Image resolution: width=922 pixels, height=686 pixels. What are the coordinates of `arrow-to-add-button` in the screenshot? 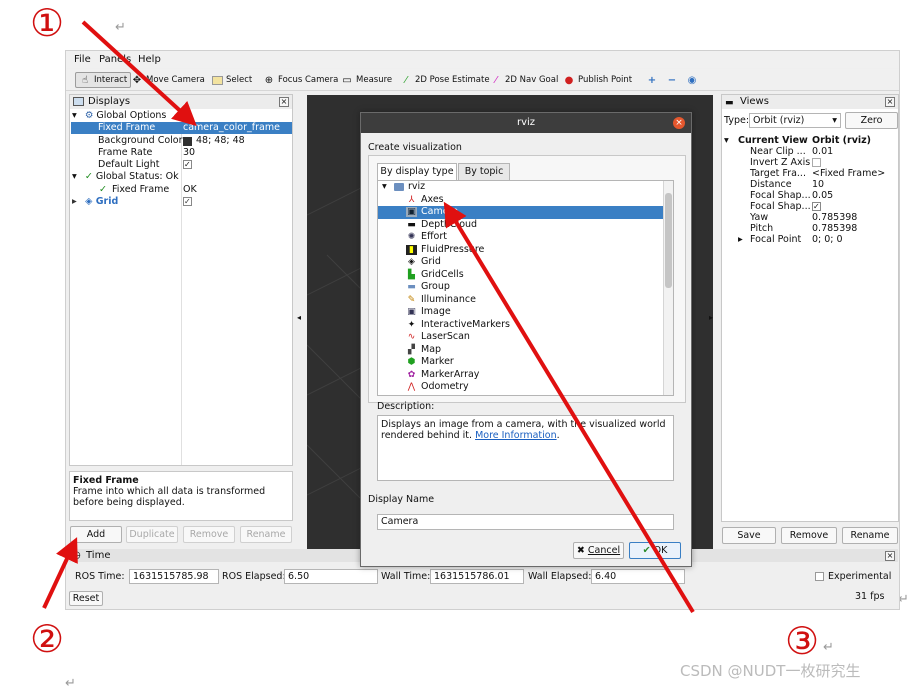 It's located at (60, 573).